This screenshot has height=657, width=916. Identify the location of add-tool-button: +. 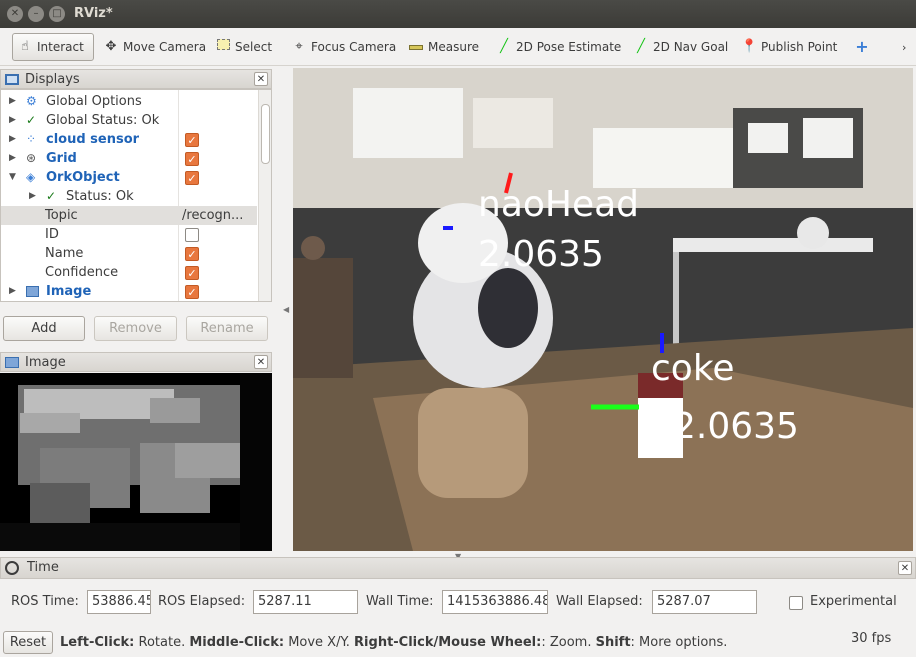
(862, 47).